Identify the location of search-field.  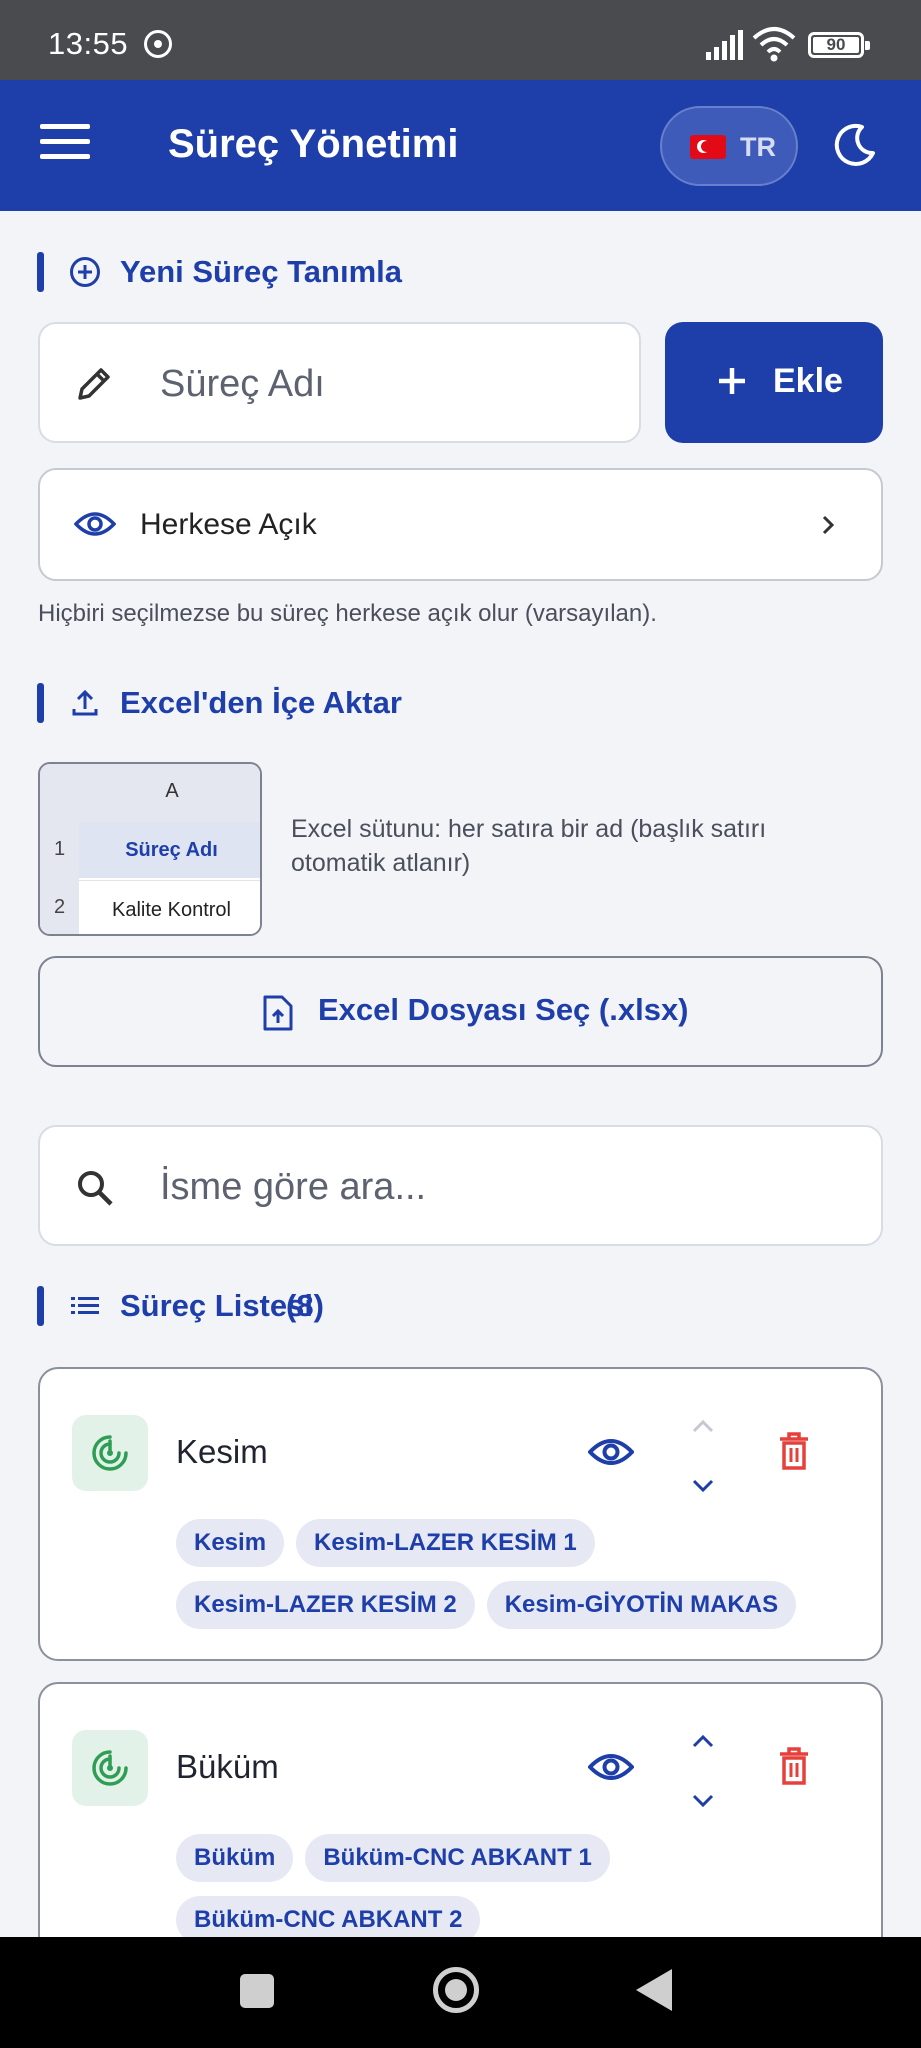
(460, 1185).